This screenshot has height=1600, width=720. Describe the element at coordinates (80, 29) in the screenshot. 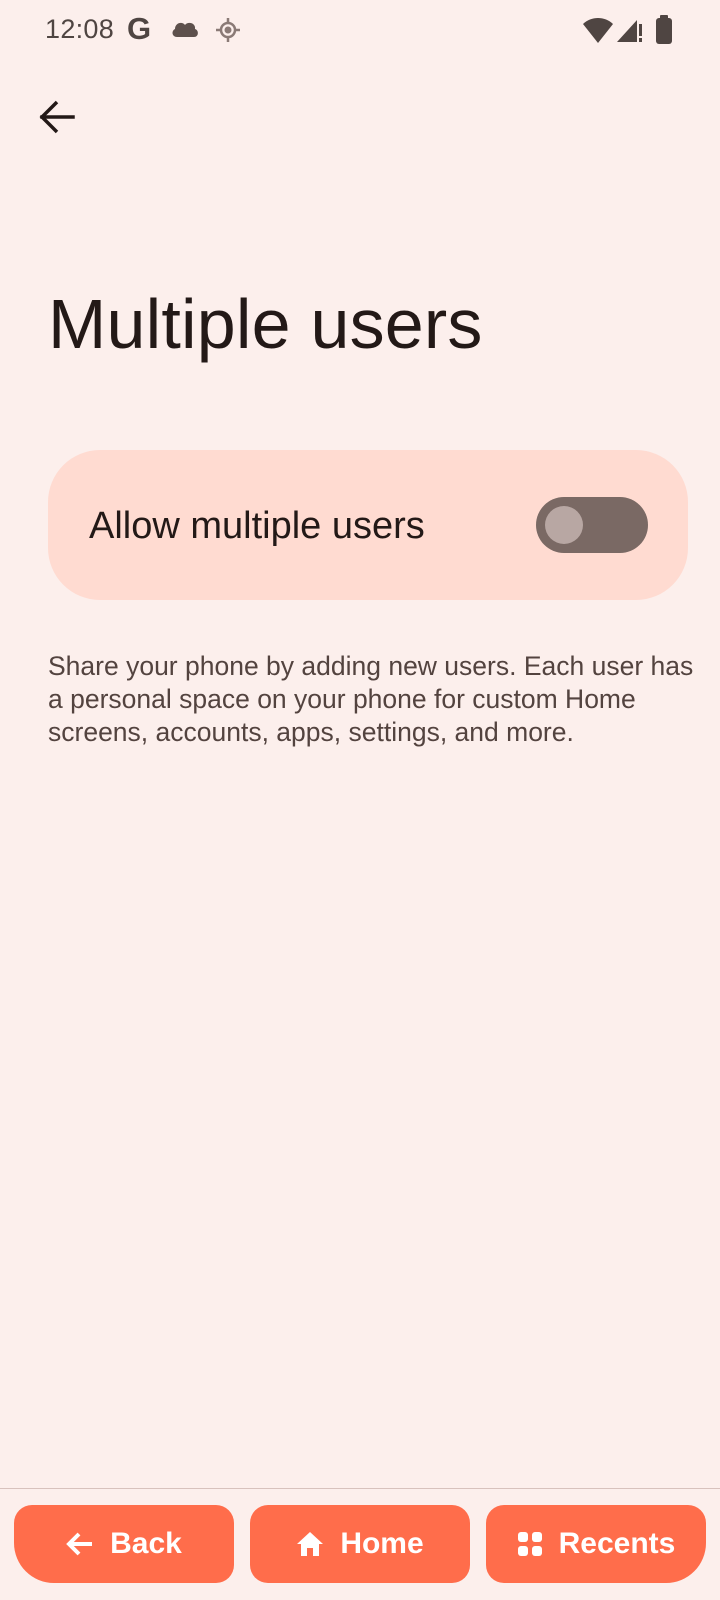

I see `status-time: 12:08` at that location.